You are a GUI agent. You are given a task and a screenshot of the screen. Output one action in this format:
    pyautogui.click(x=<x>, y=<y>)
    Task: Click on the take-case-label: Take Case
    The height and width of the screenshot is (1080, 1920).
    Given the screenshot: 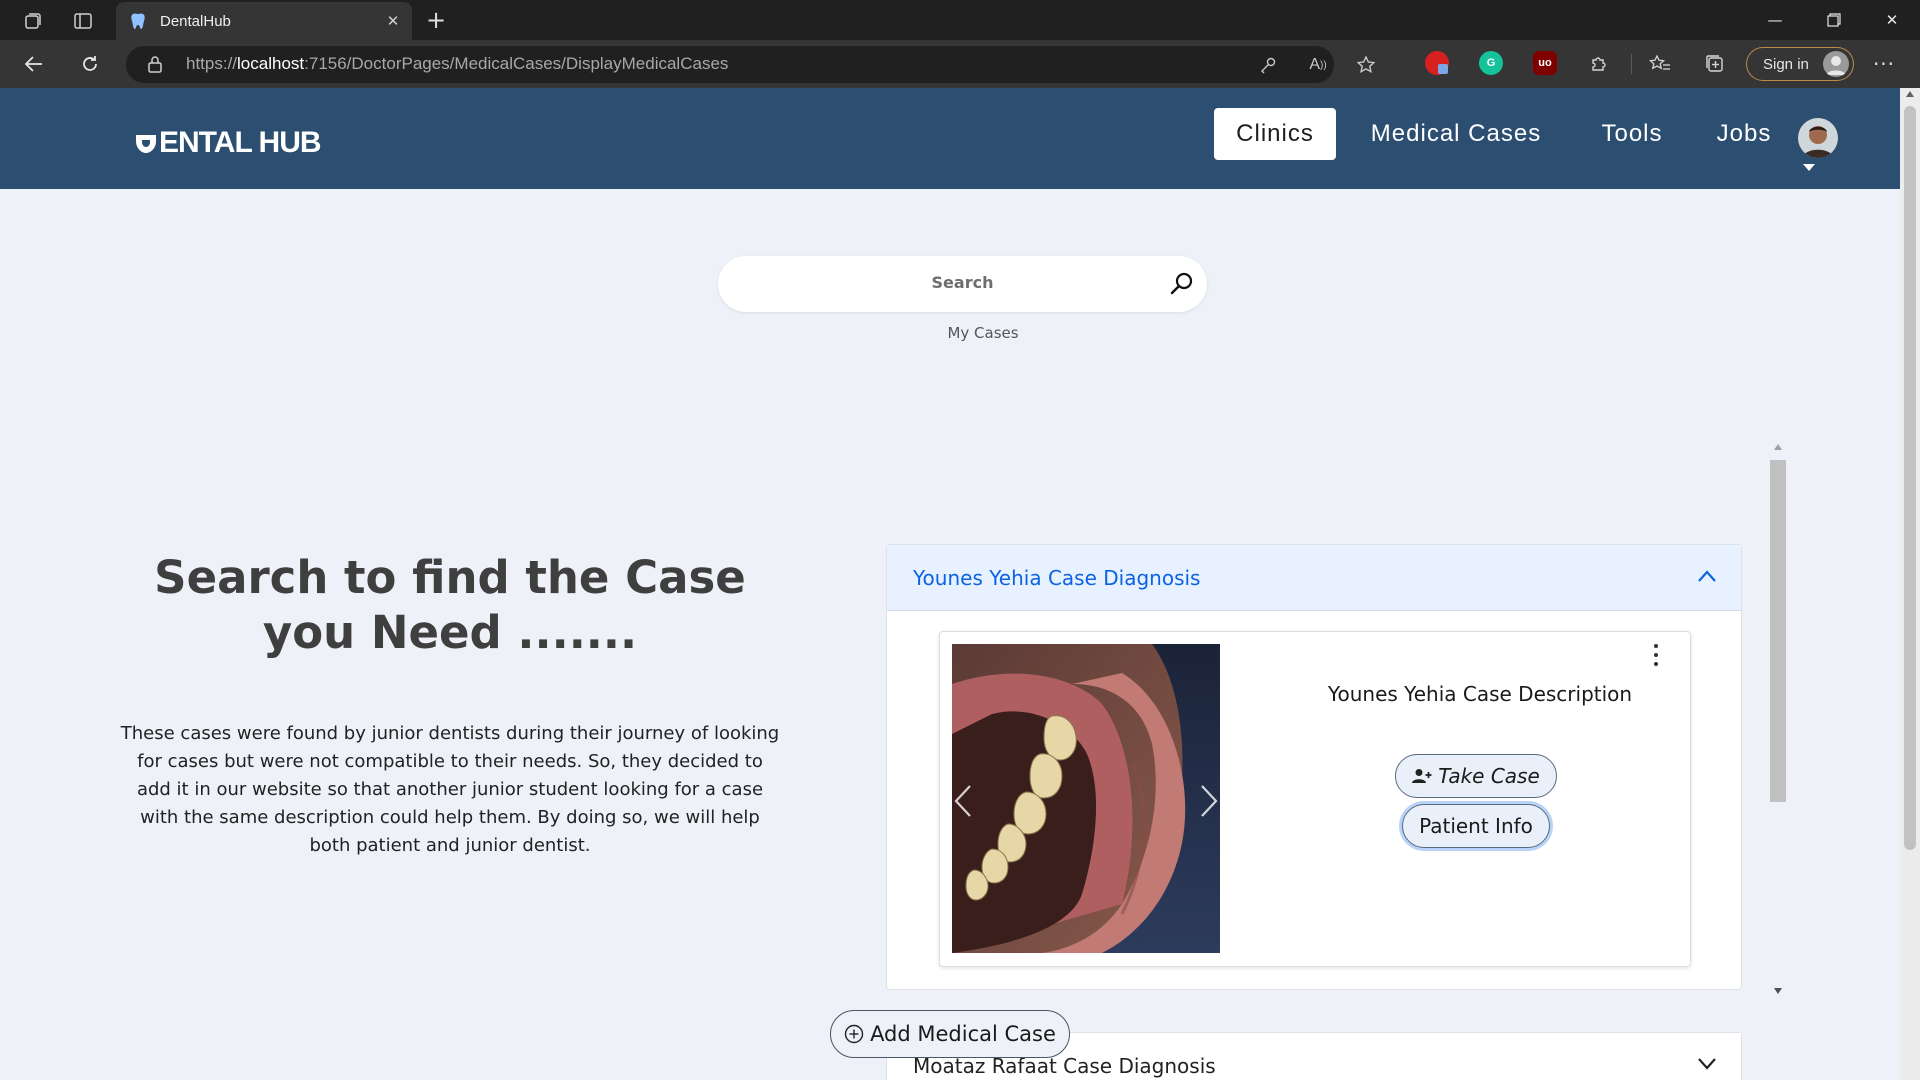 What is the action you would take?
    pyautogui.click(x=1489, y=776)
    